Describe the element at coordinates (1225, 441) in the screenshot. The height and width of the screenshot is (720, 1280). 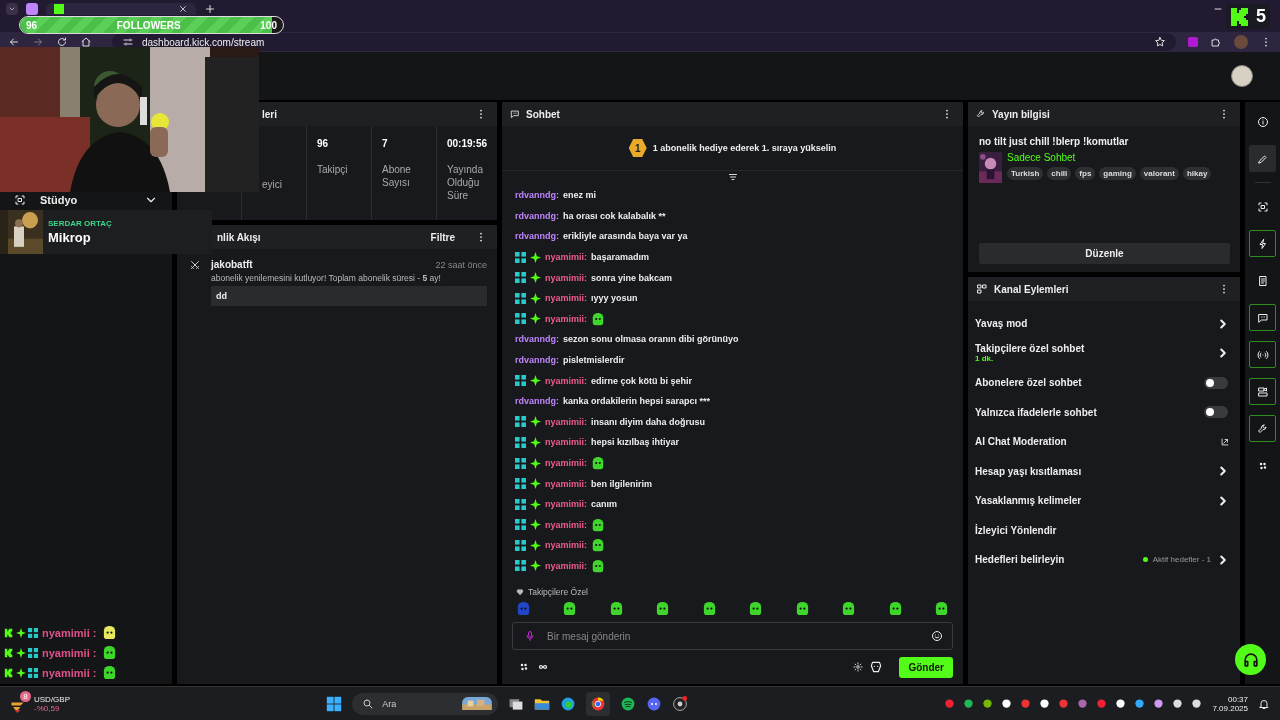
I see `external-link-icon` at that location.